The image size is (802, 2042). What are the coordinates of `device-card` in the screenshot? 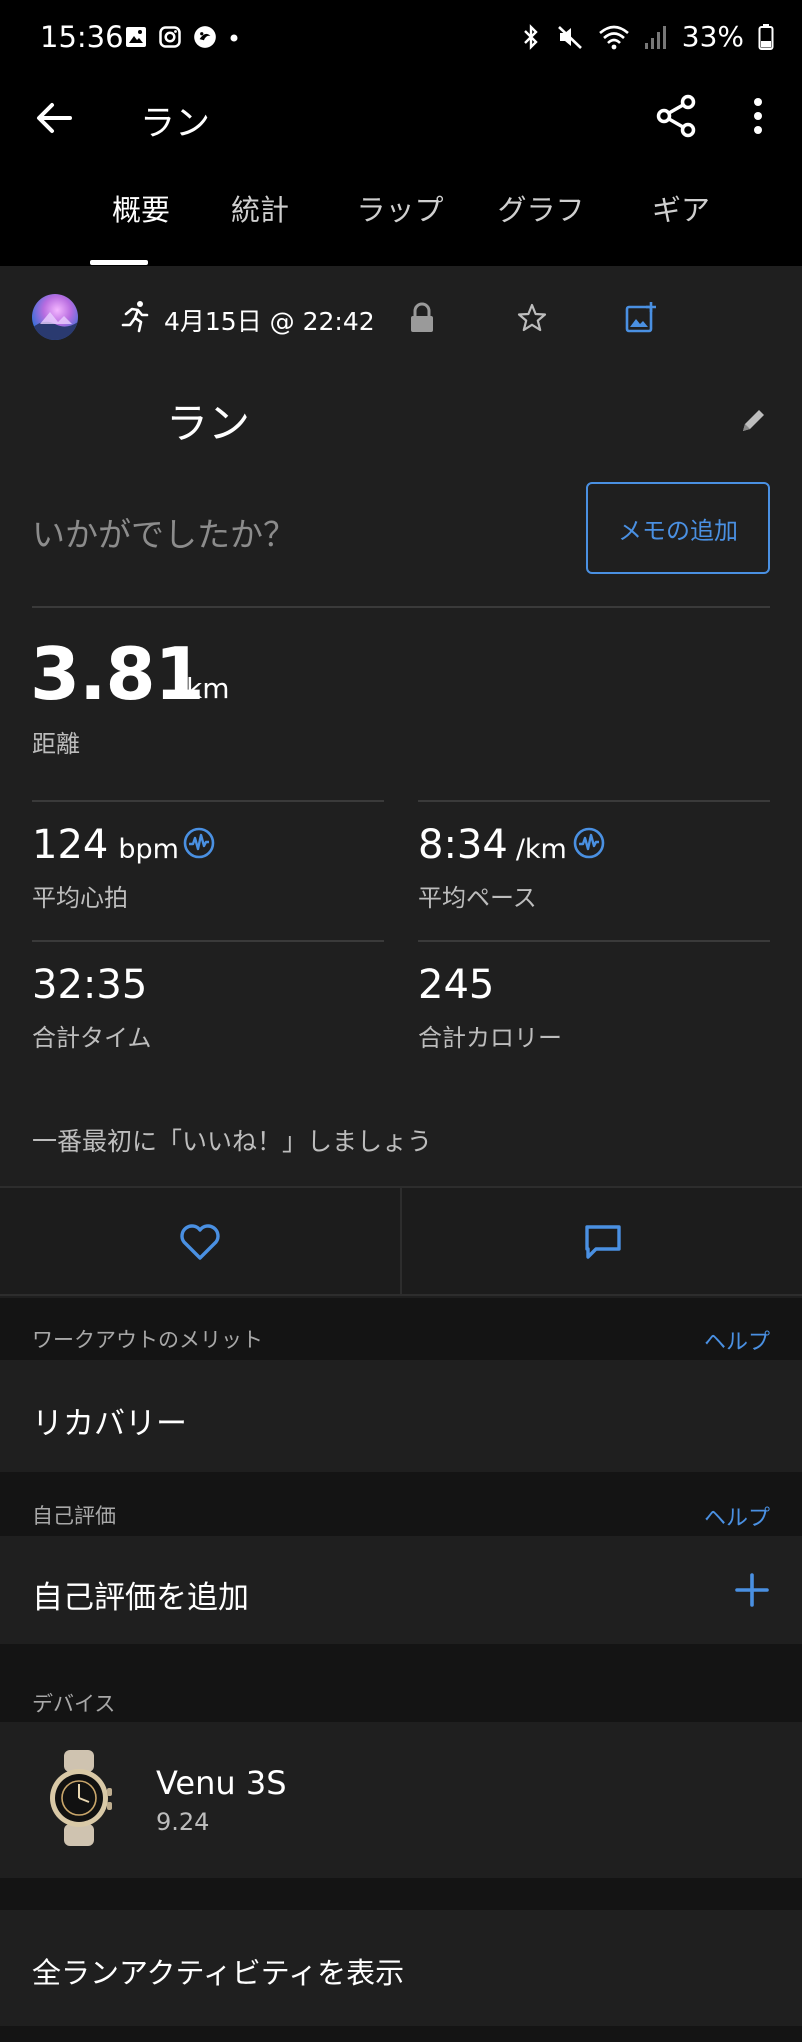 It's located at (401, 1800).